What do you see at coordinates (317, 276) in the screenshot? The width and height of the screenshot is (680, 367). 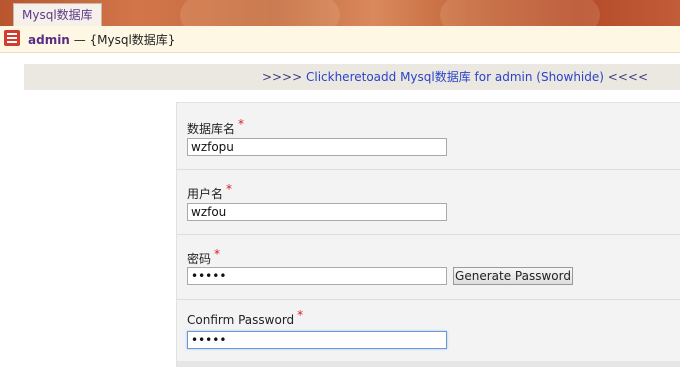 I see `password-input` at bounding box center [317, 276].